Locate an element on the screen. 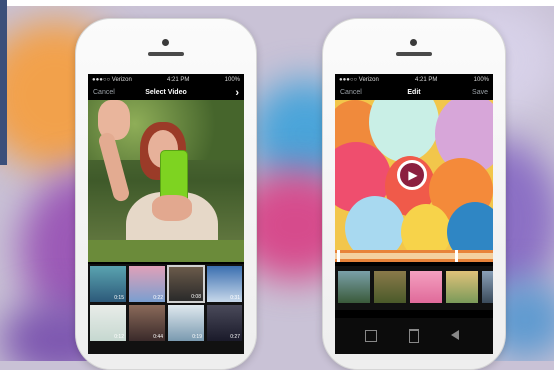 The height and width of the screenshot is (370, 554). next-chevron-icon: › is located at coordinates (237, 93).